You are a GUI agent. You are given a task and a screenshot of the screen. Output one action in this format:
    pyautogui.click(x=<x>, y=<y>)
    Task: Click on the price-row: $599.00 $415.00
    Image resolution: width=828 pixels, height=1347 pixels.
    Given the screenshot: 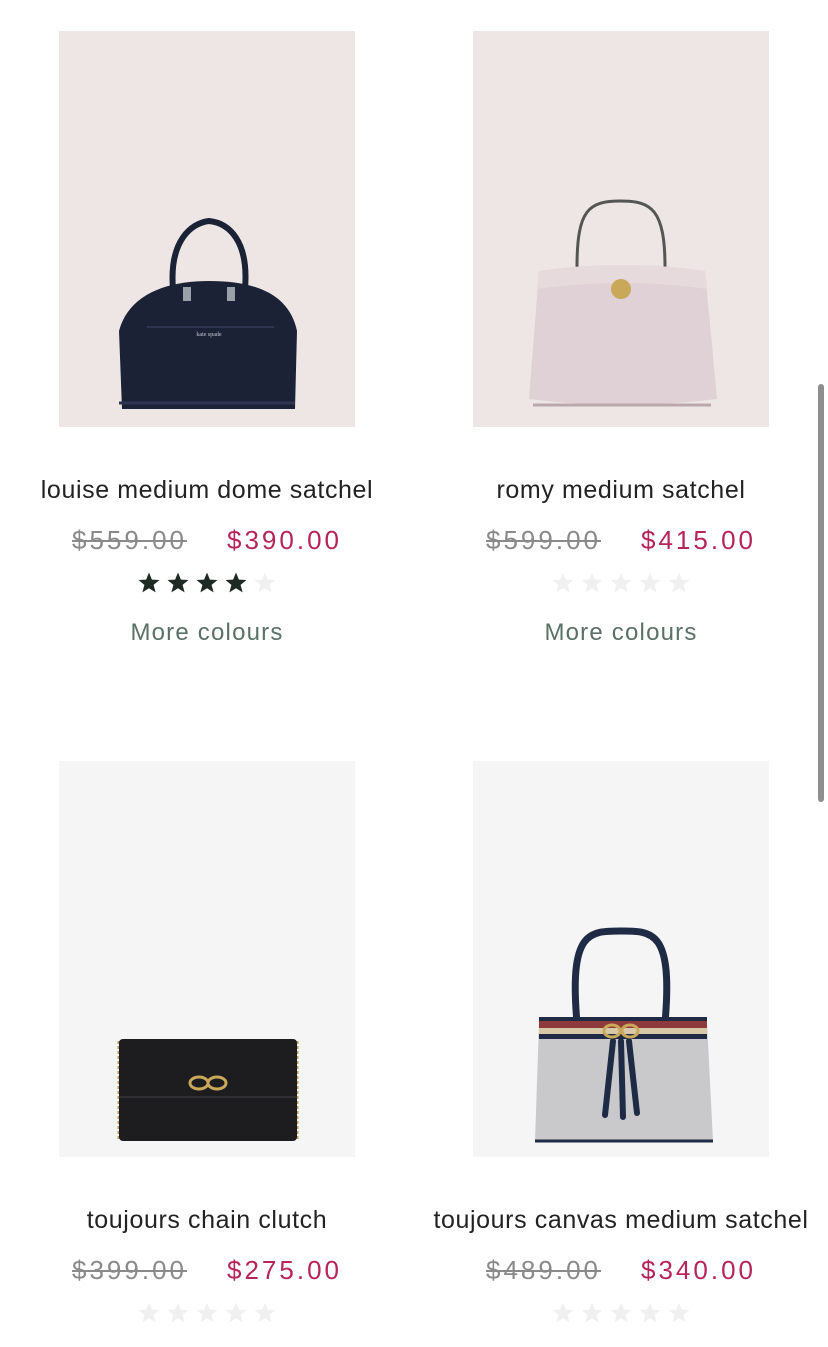 What is the action you would take?
    pyautogui.click(x=621, y=540)
    